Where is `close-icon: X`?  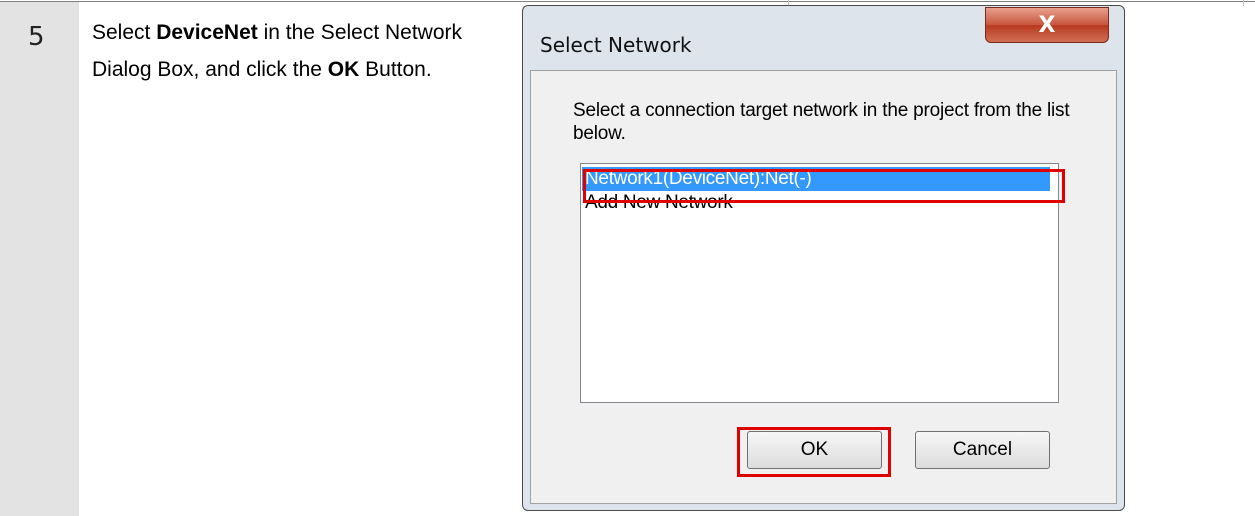 close-icon: X is located at coordinates (1047, 25).